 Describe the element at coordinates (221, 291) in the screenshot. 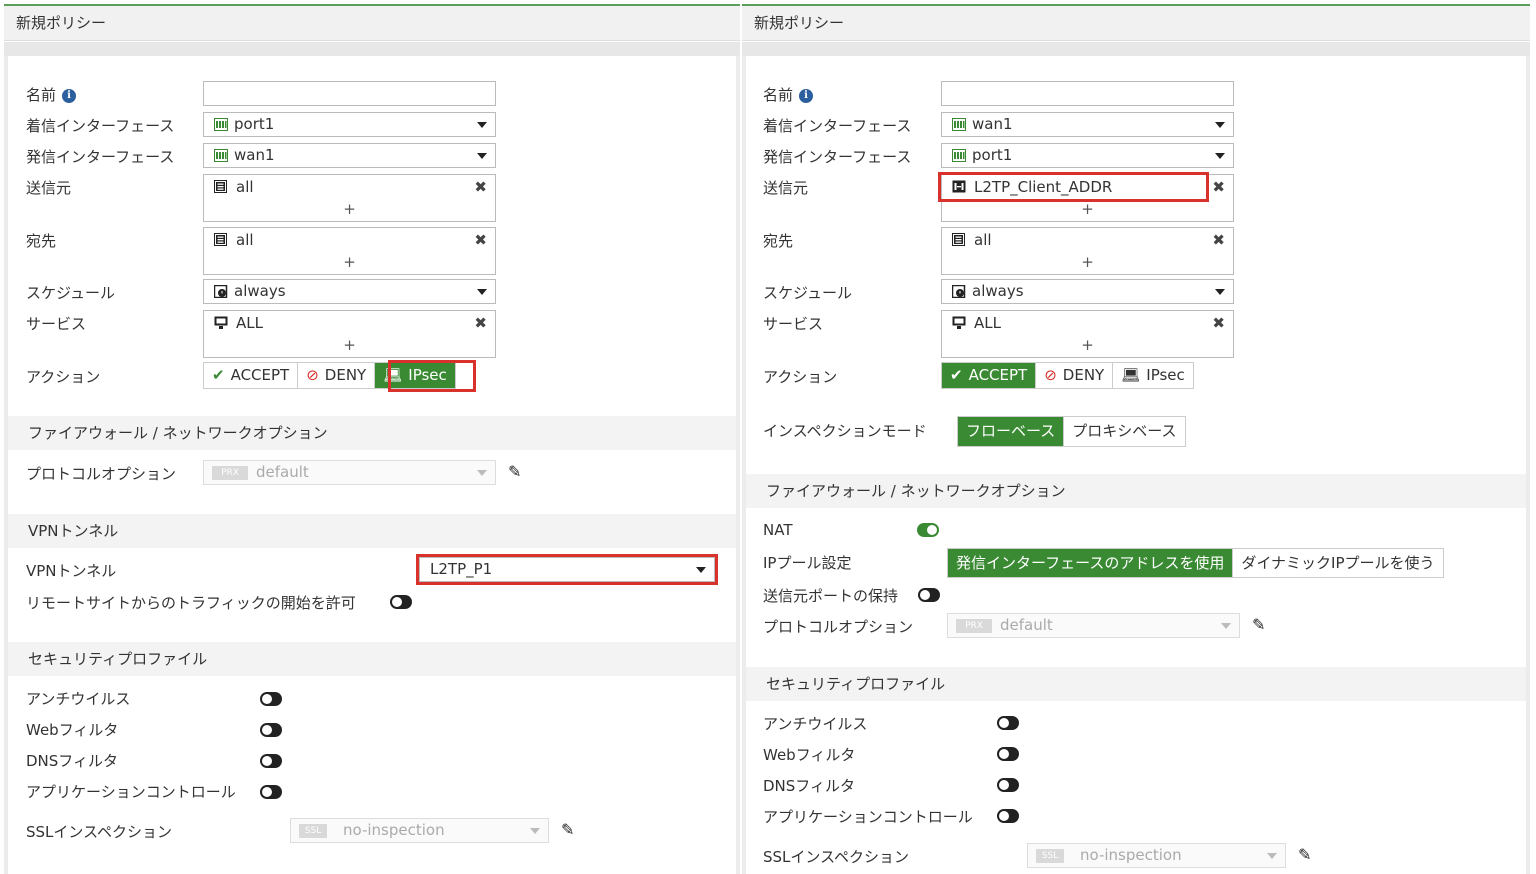

I see `schedule-icon` at that location.